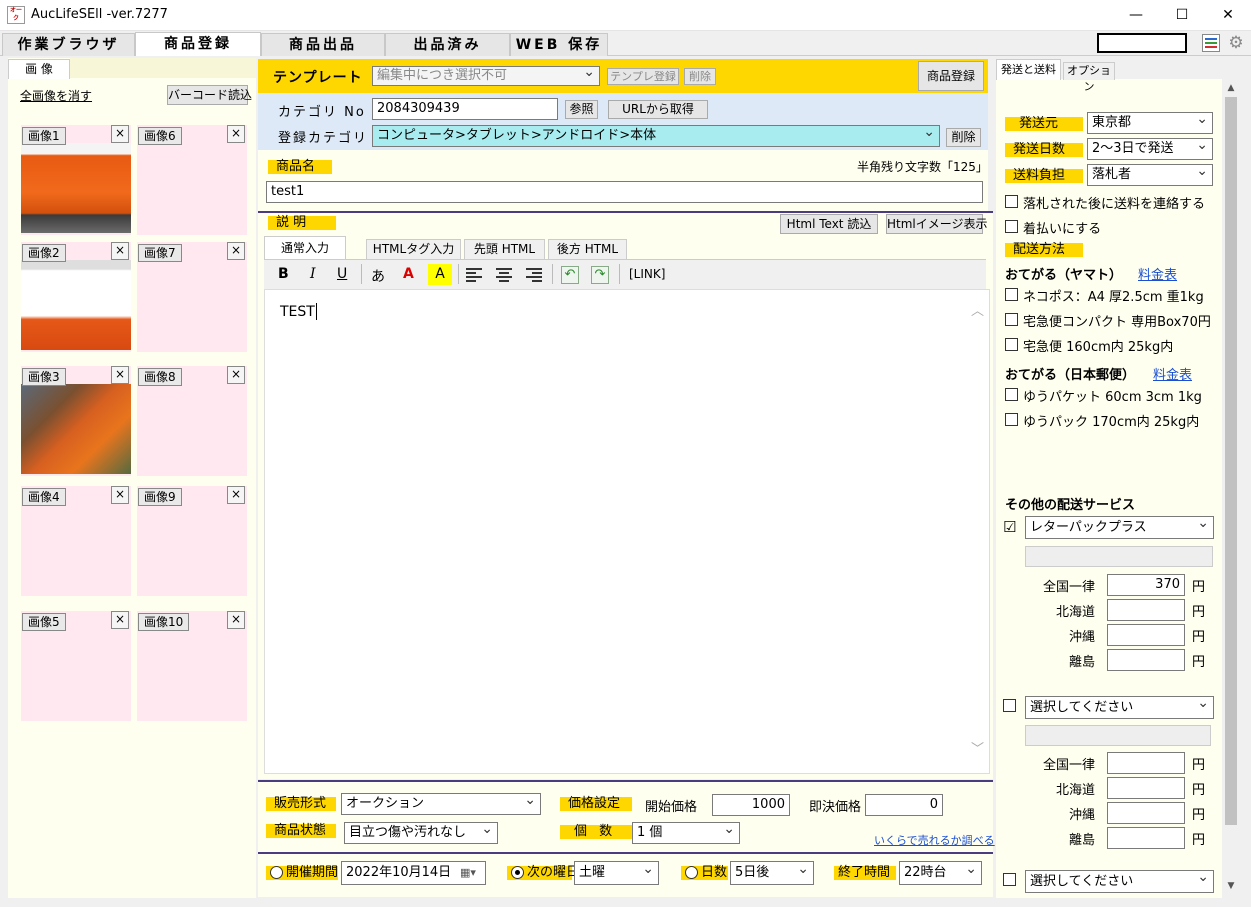  I want to click on align-center-icon, so click(504, 275).